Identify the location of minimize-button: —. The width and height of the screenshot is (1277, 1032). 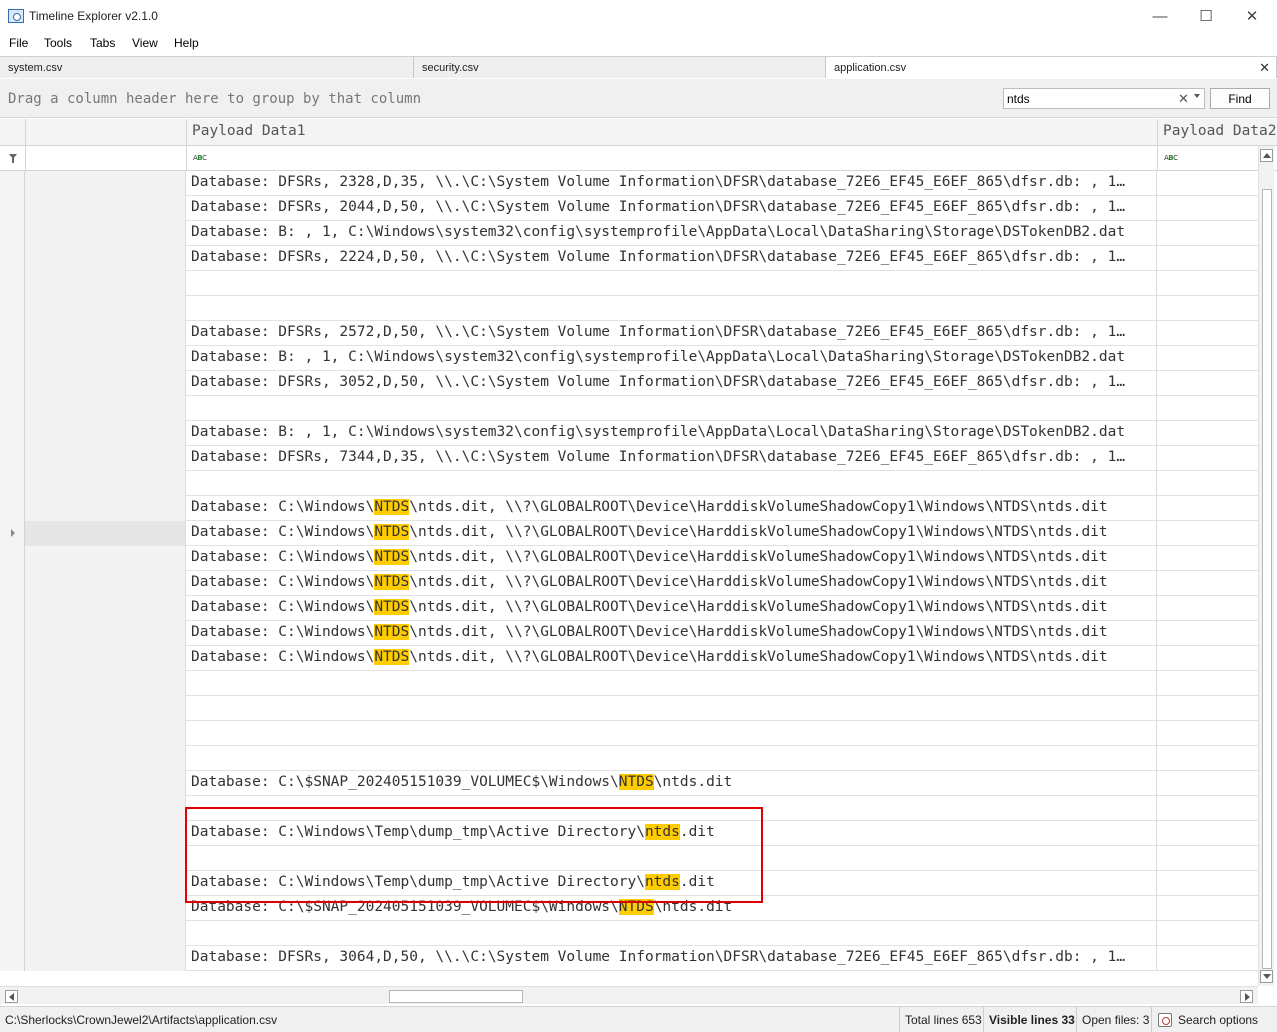
(1160, 16).